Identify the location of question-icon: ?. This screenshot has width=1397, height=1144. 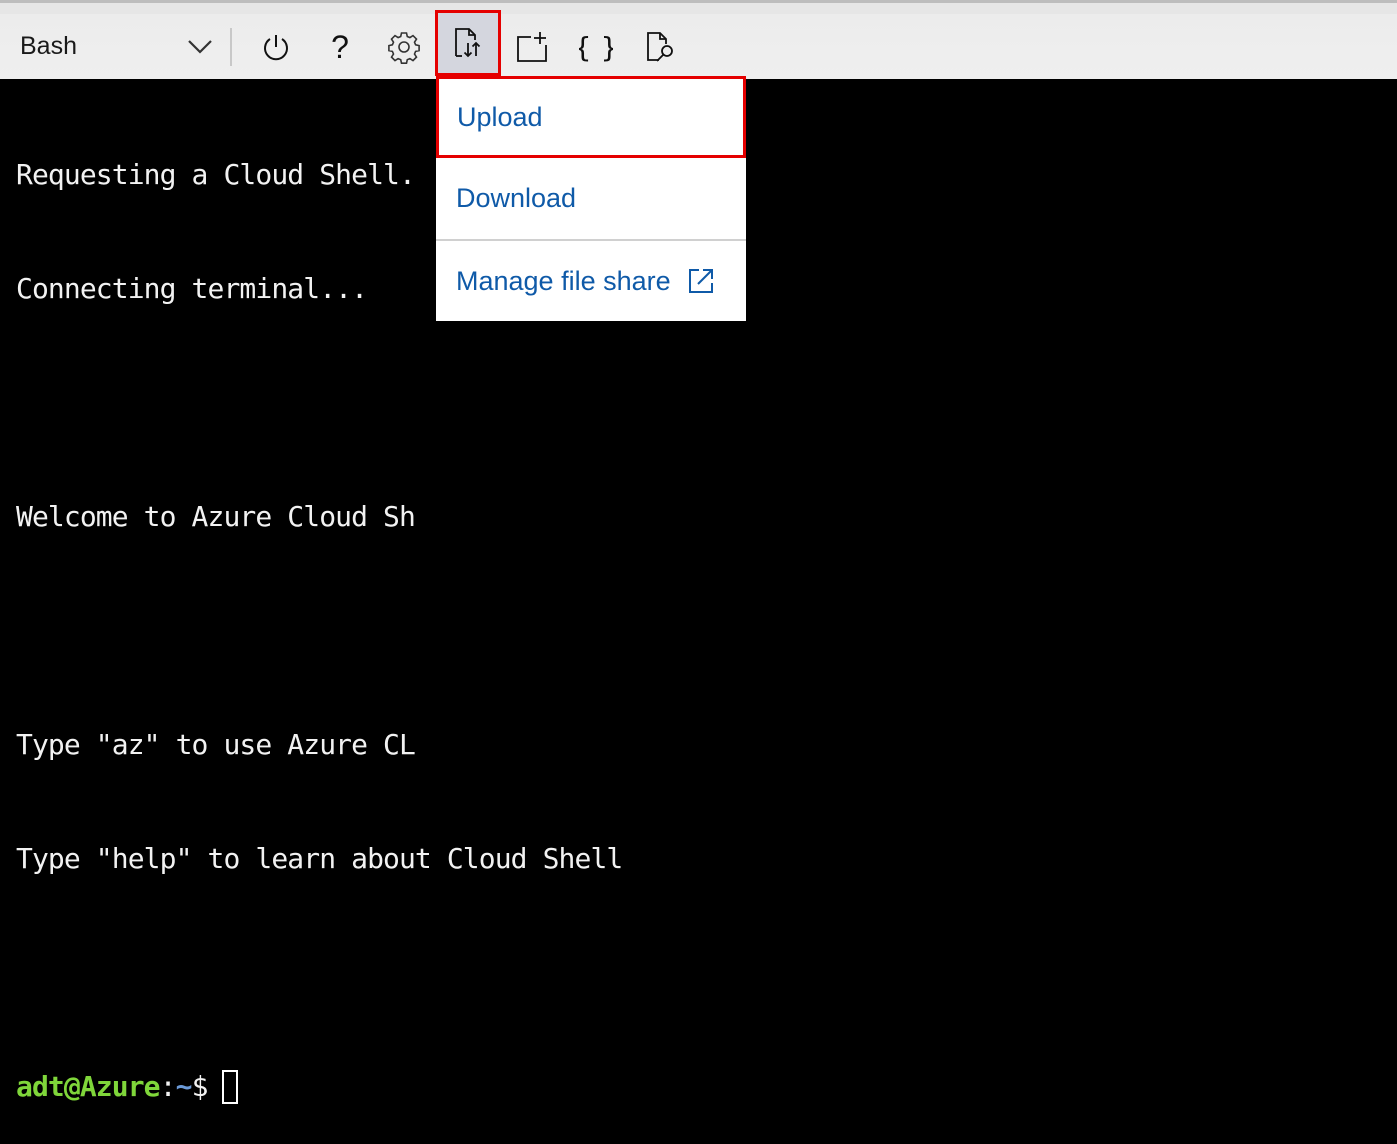
(340, 47).